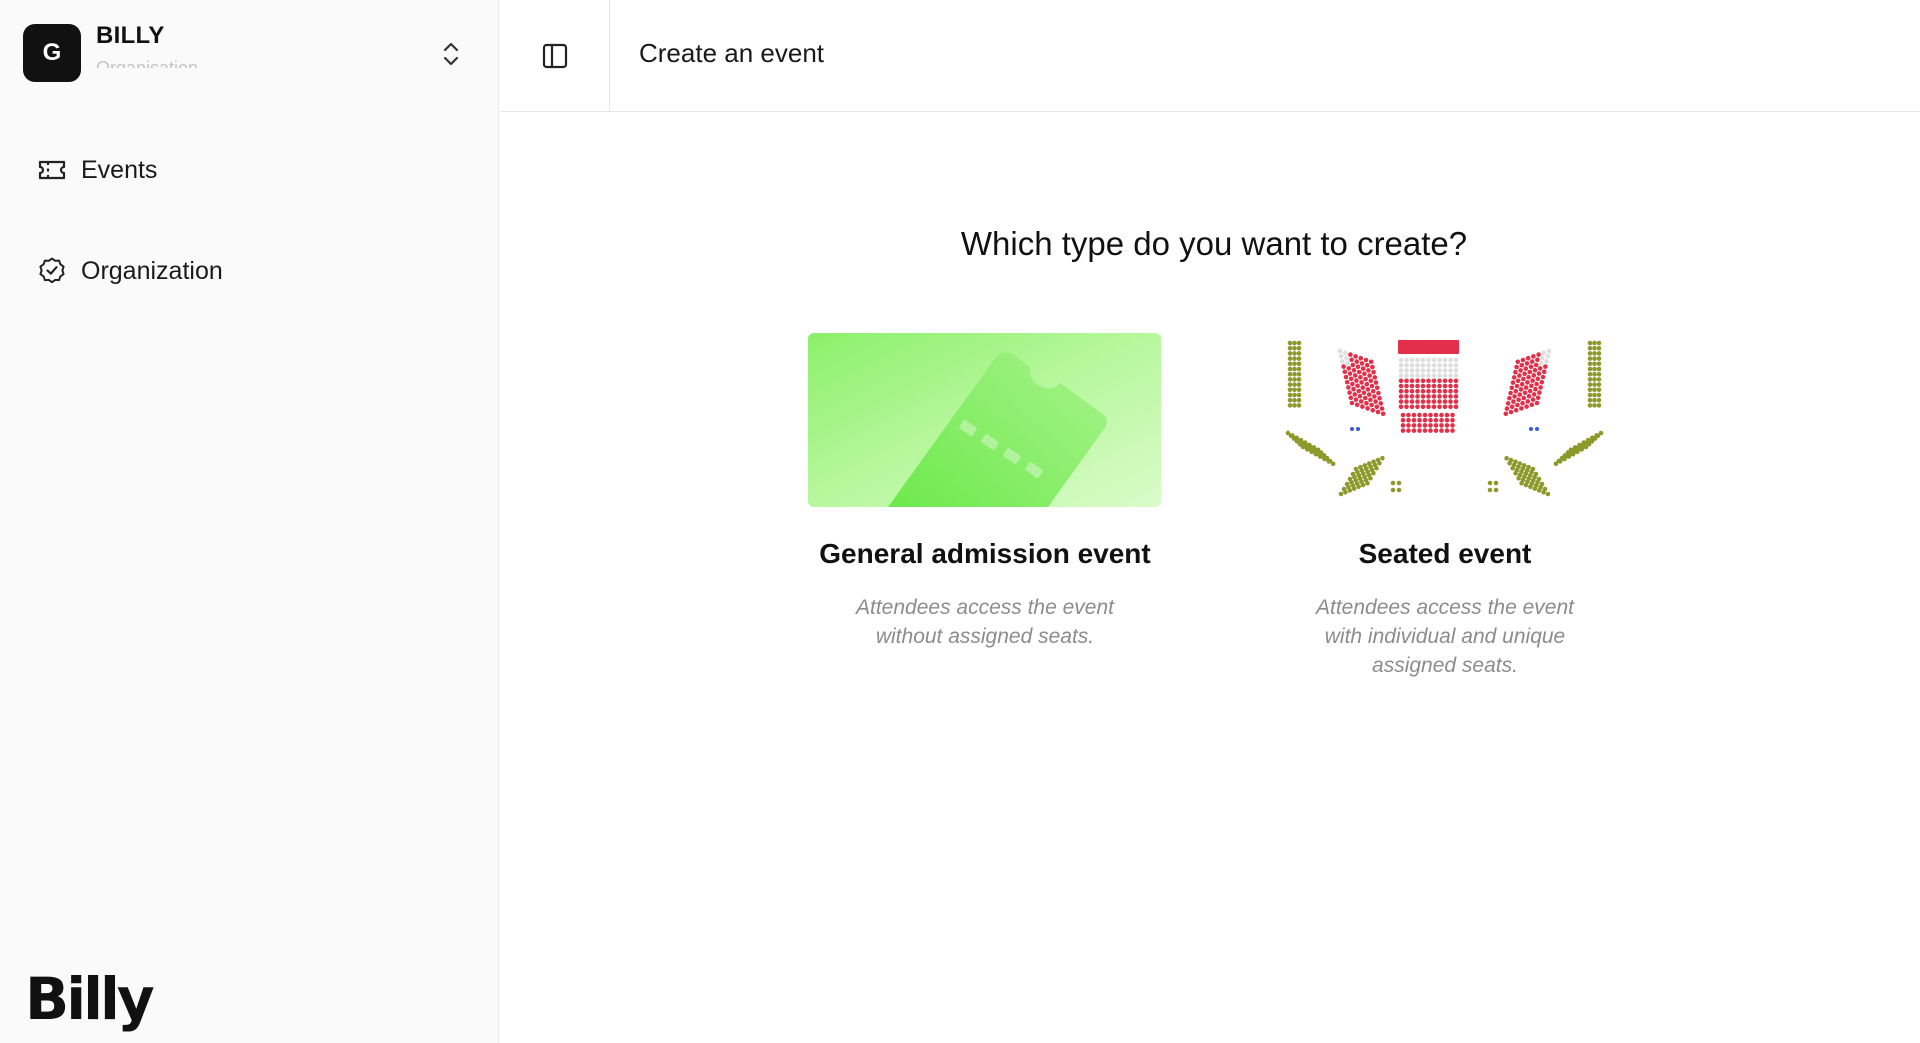  I want to click on badge-check-icon, so click(52, 271).